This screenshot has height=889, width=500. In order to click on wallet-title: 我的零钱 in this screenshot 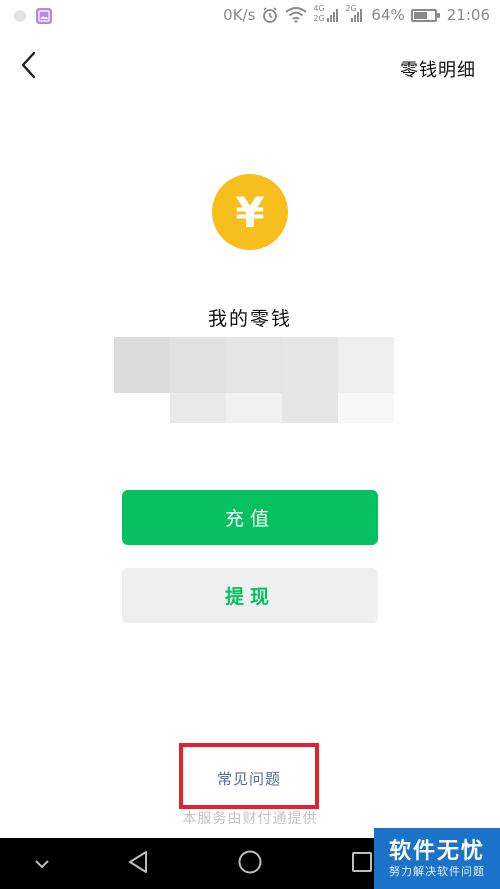, I will do `click(249, 319)`.